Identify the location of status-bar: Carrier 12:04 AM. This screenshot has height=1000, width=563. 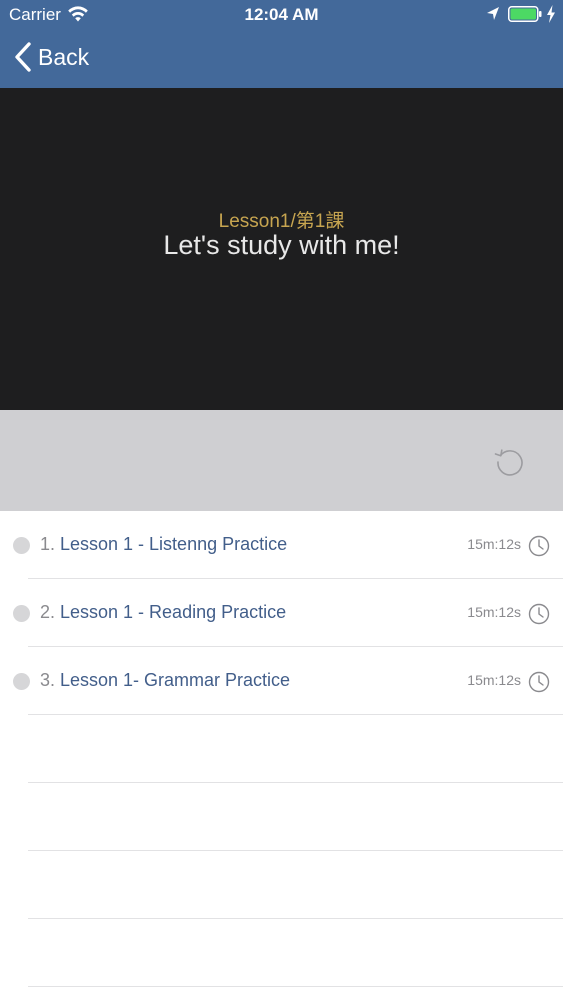
(281, 15).